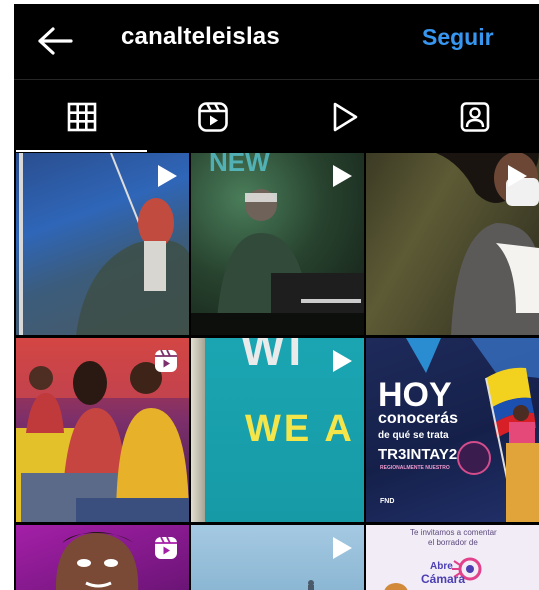  What do you see at coordinates (277, 244) in the screenshot?
I see `post-thumbnail: NEW` at bounding box center [277, 244].